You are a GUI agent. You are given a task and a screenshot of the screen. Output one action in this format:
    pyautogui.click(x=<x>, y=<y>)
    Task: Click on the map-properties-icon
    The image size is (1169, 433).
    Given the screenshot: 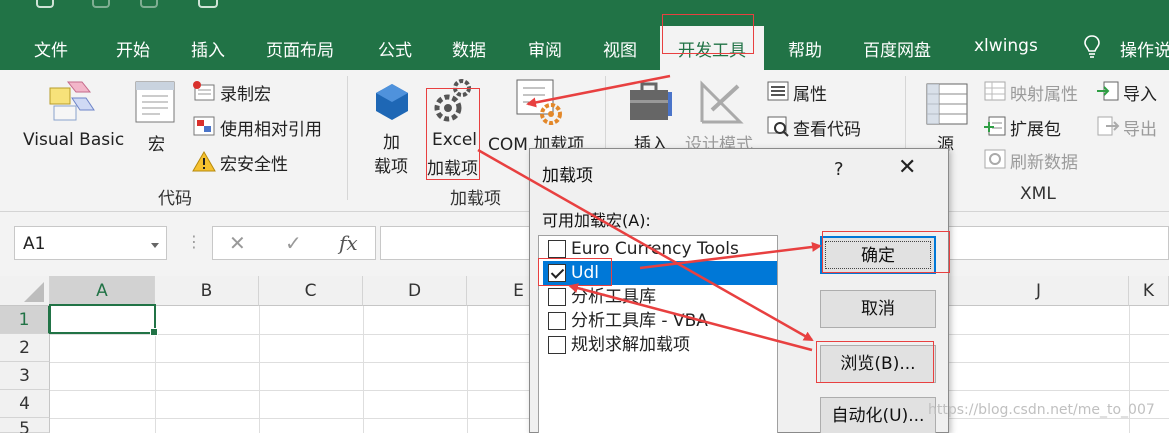 What is the action you would take?
    pyautogui.click(x=995, y=91)
    